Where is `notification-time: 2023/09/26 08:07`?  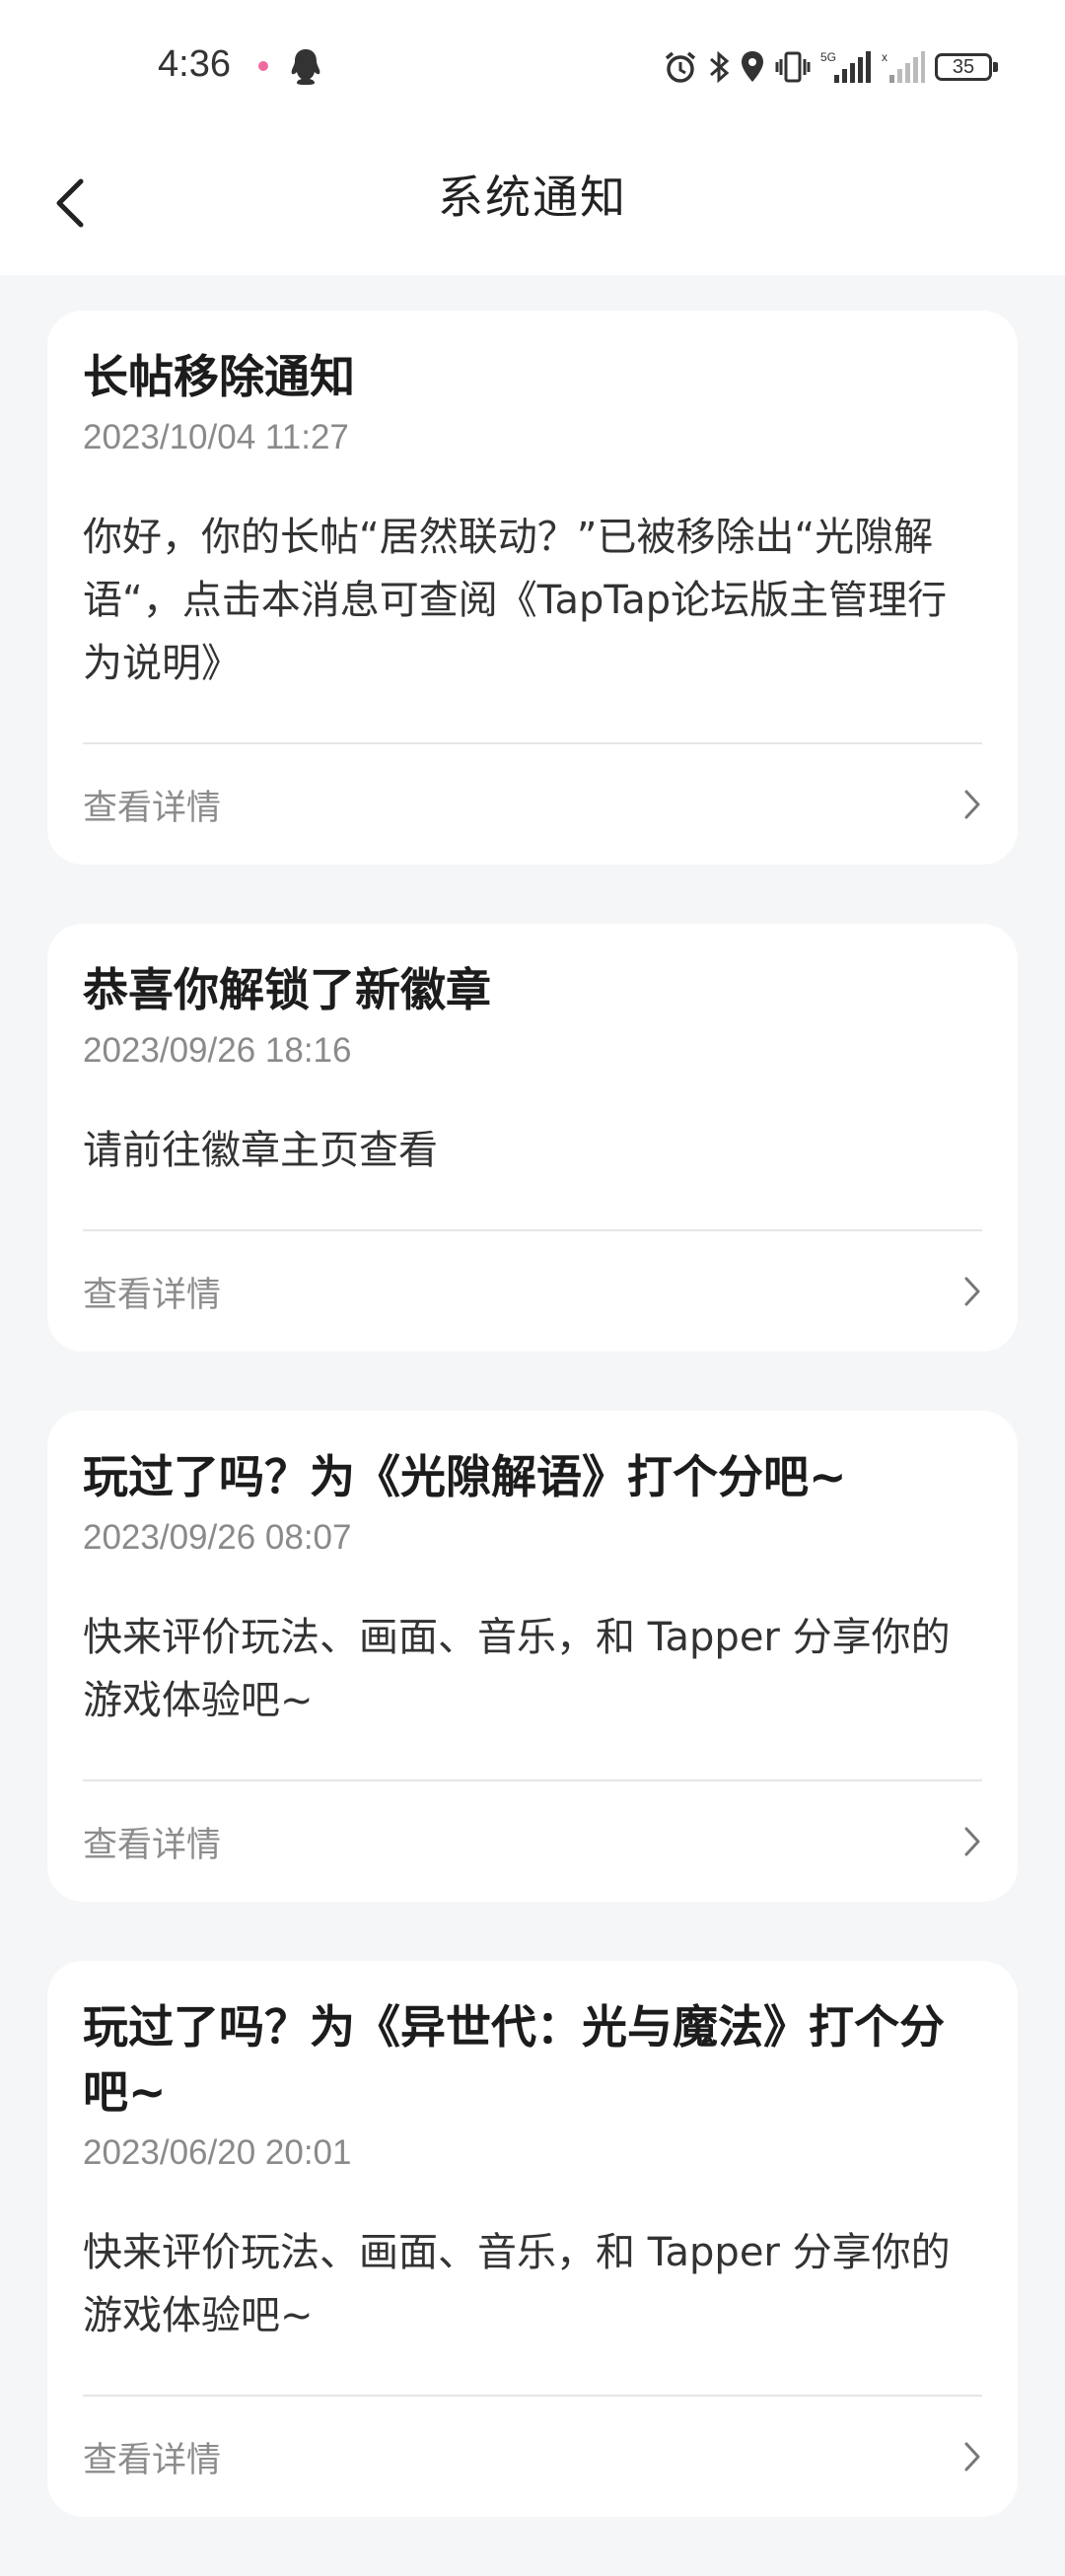
notification-time: 2023/09/26 08:07 is located at coordinates (217, 1538).